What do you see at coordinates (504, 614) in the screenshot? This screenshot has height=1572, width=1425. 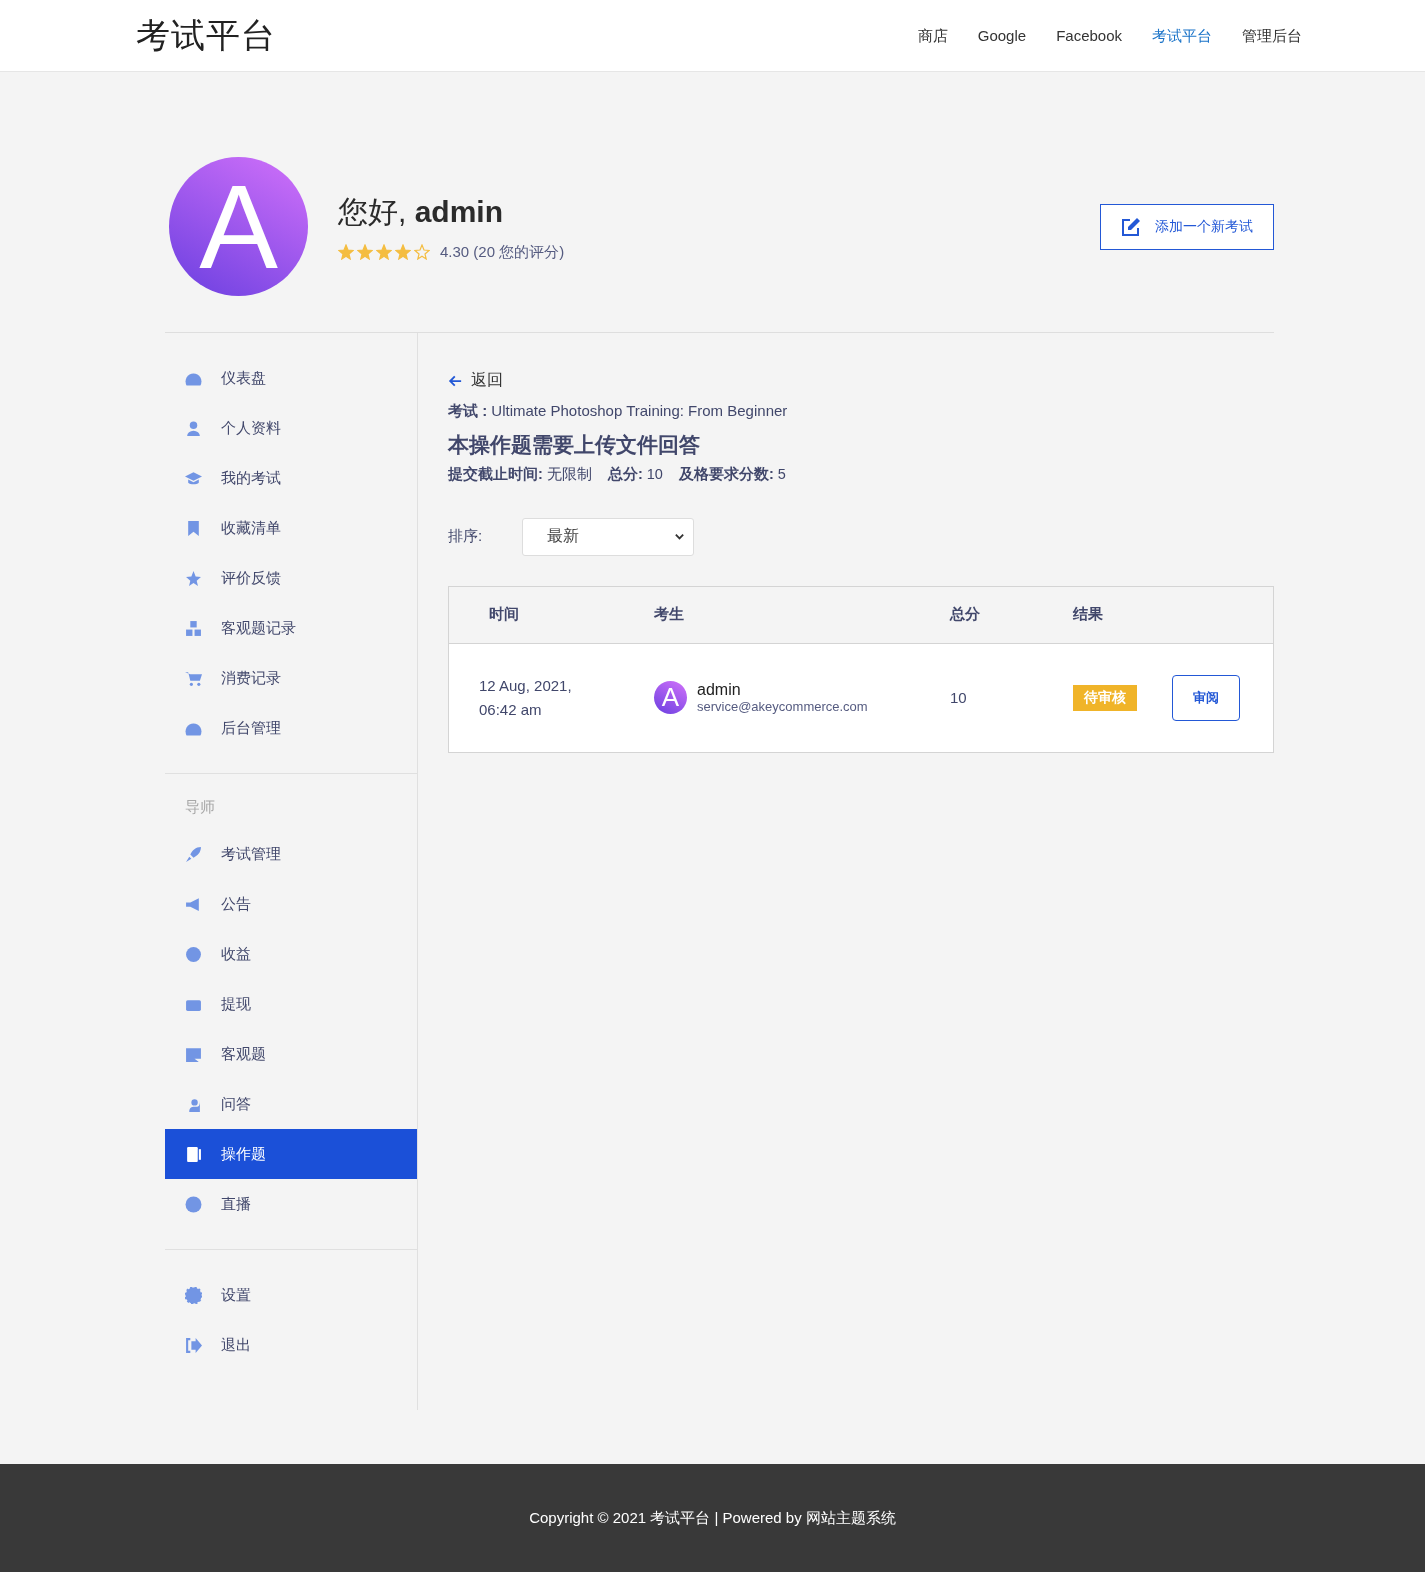 I see `column-header: 时间` at bounding box center [504, 614].